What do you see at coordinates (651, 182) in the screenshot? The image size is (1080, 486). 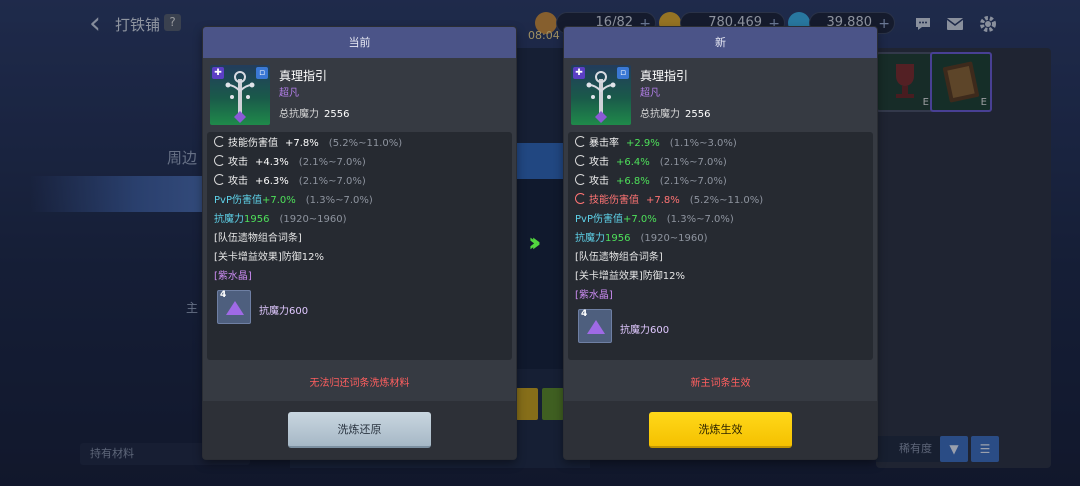 I see `stat-row: 攻击 +6.8% (2.1%~7.0%)` at bounding box center [651, 182].